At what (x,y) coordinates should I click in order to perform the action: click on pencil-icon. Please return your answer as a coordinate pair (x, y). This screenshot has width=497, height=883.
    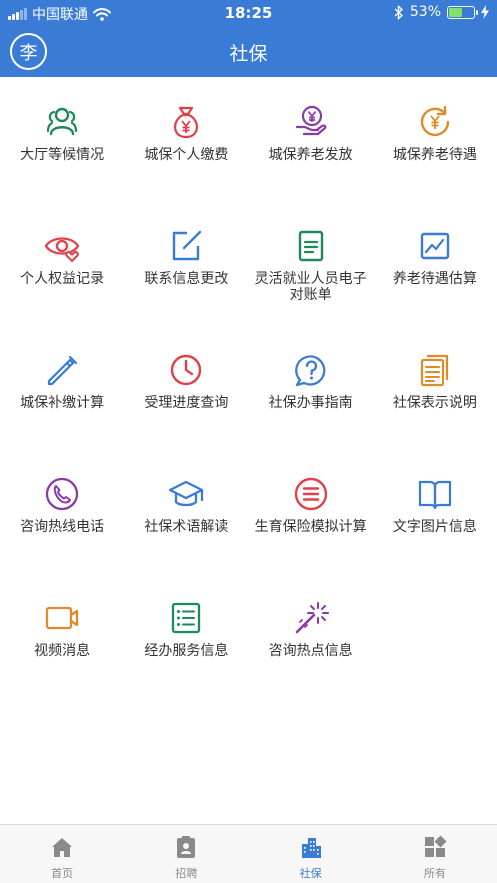
    Looking at the image, I should click on (63, 370).